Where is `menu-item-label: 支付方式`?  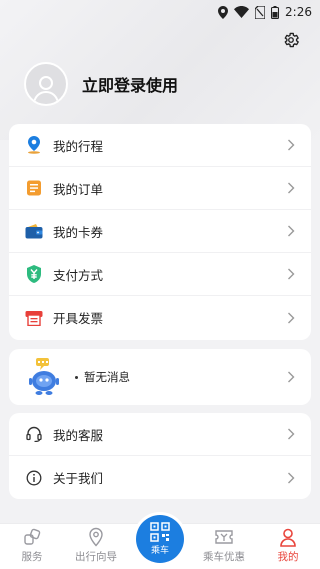
menu-item-label: 支付方式 is located at coordinates (78, 275).